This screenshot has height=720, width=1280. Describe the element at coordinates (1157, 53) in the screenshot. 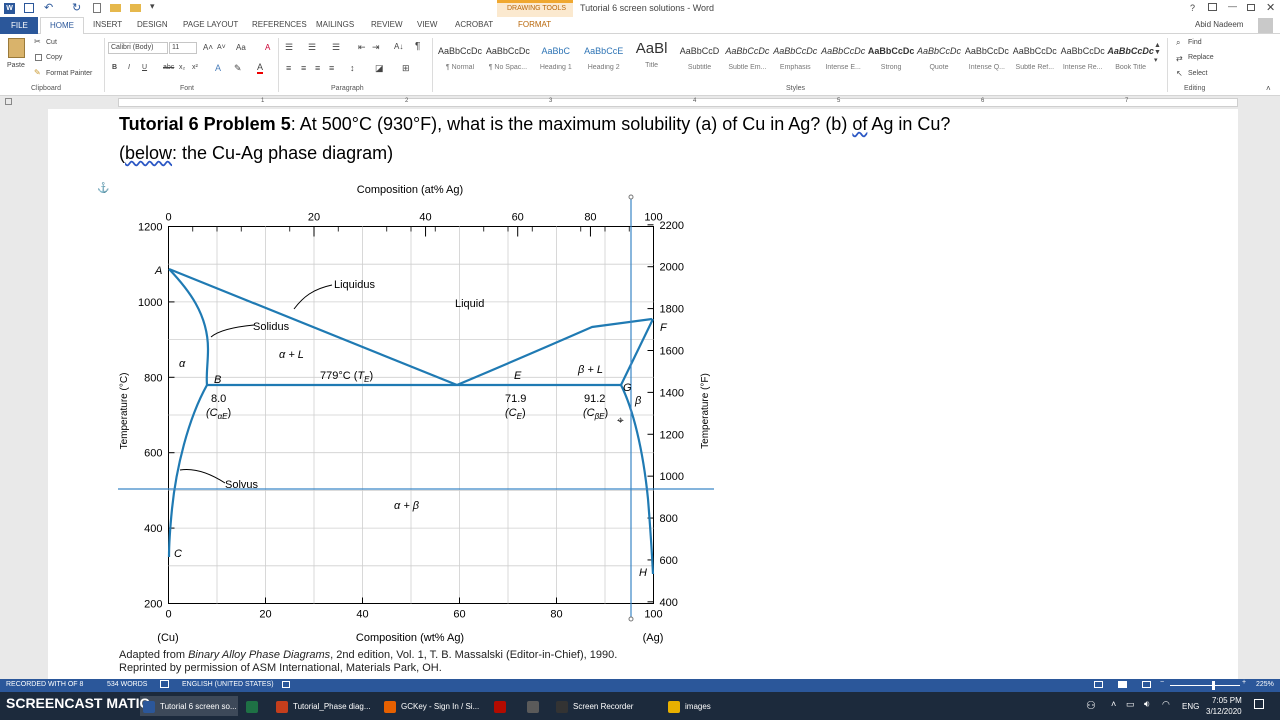

I see `styles-scroll-icon: ▲ ▼ ▾` at that location.